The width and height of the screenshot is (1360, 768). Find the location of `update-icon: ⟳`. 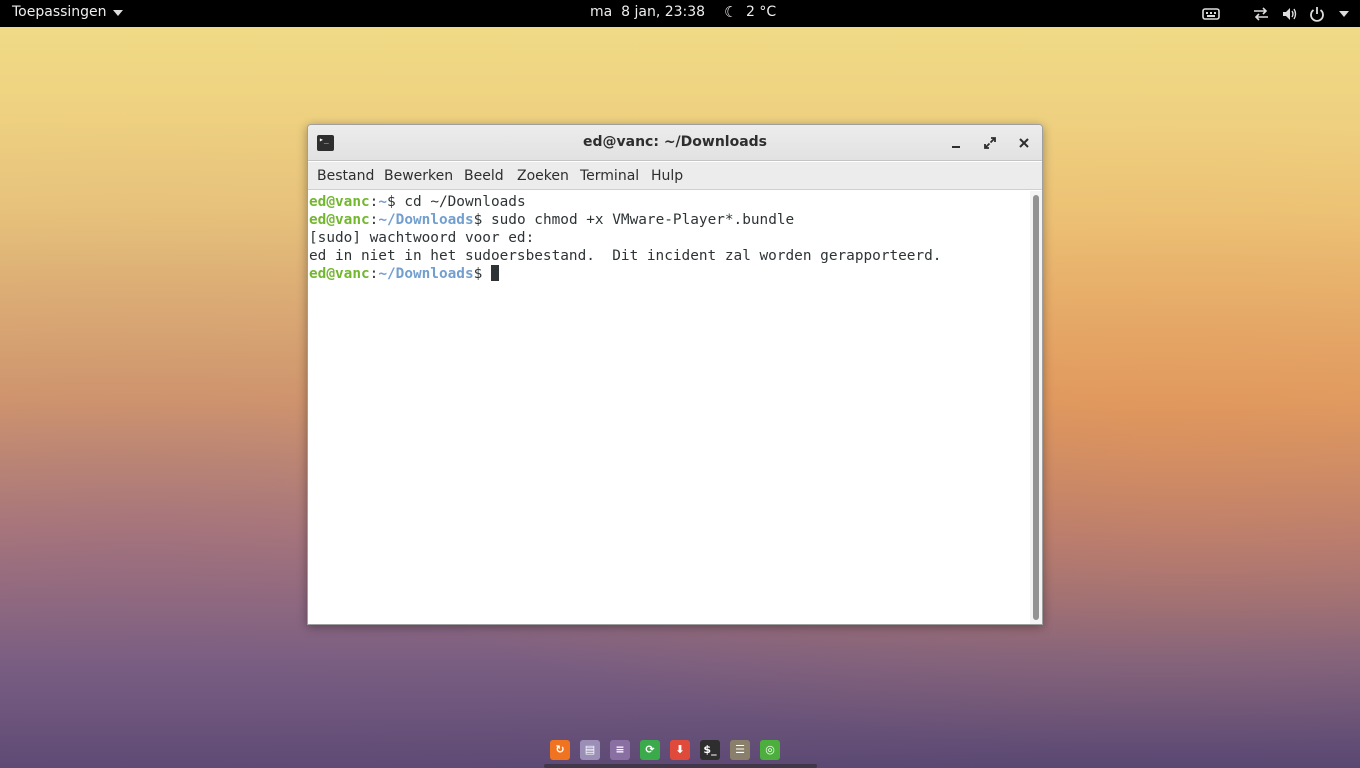

update-icon: ⟳ is located at coordinates (650, 750).